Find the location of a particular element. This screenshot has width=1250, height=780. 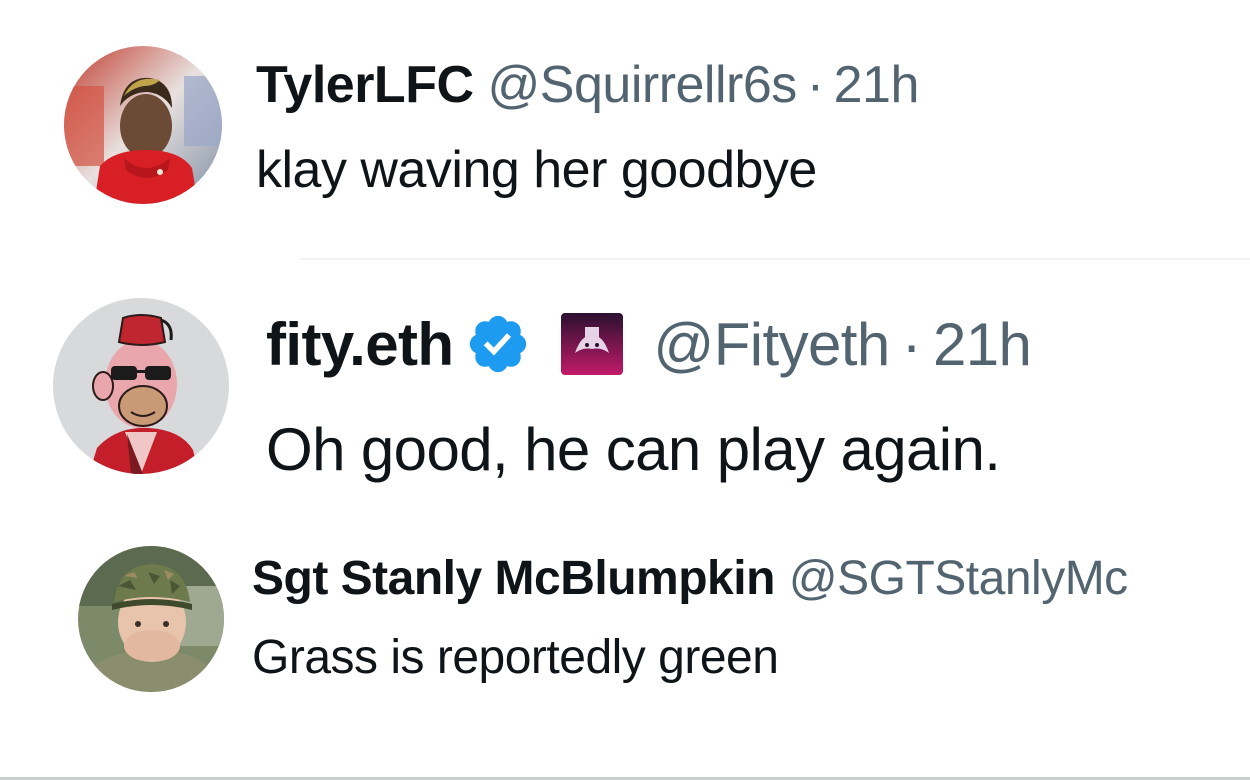

tweet-text: Grass is reportedly green is located at coordinates (515, 657).